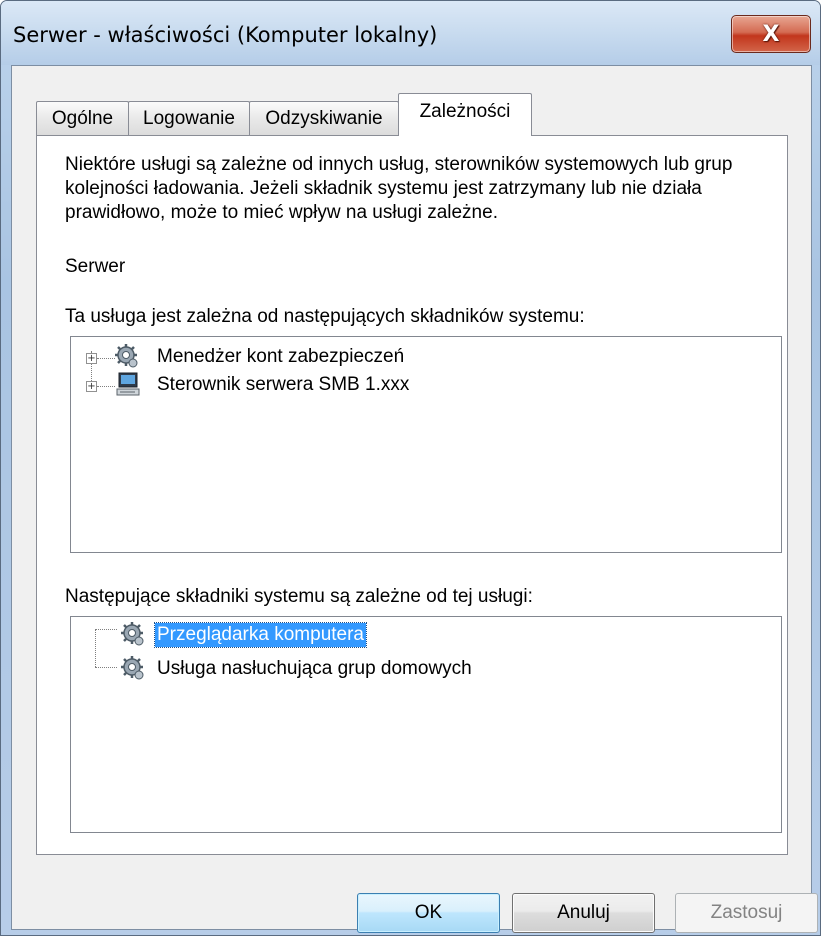  Describe the element at coordinates (465, 114) in the screenshot. I see `tab-dependencies: Zależności` at that location.